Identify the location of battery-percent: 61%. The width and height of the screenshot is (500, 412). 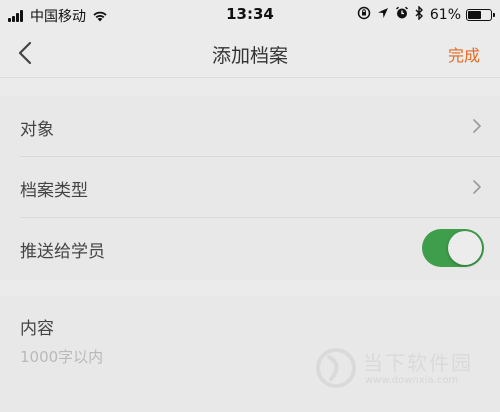
(445, 15).